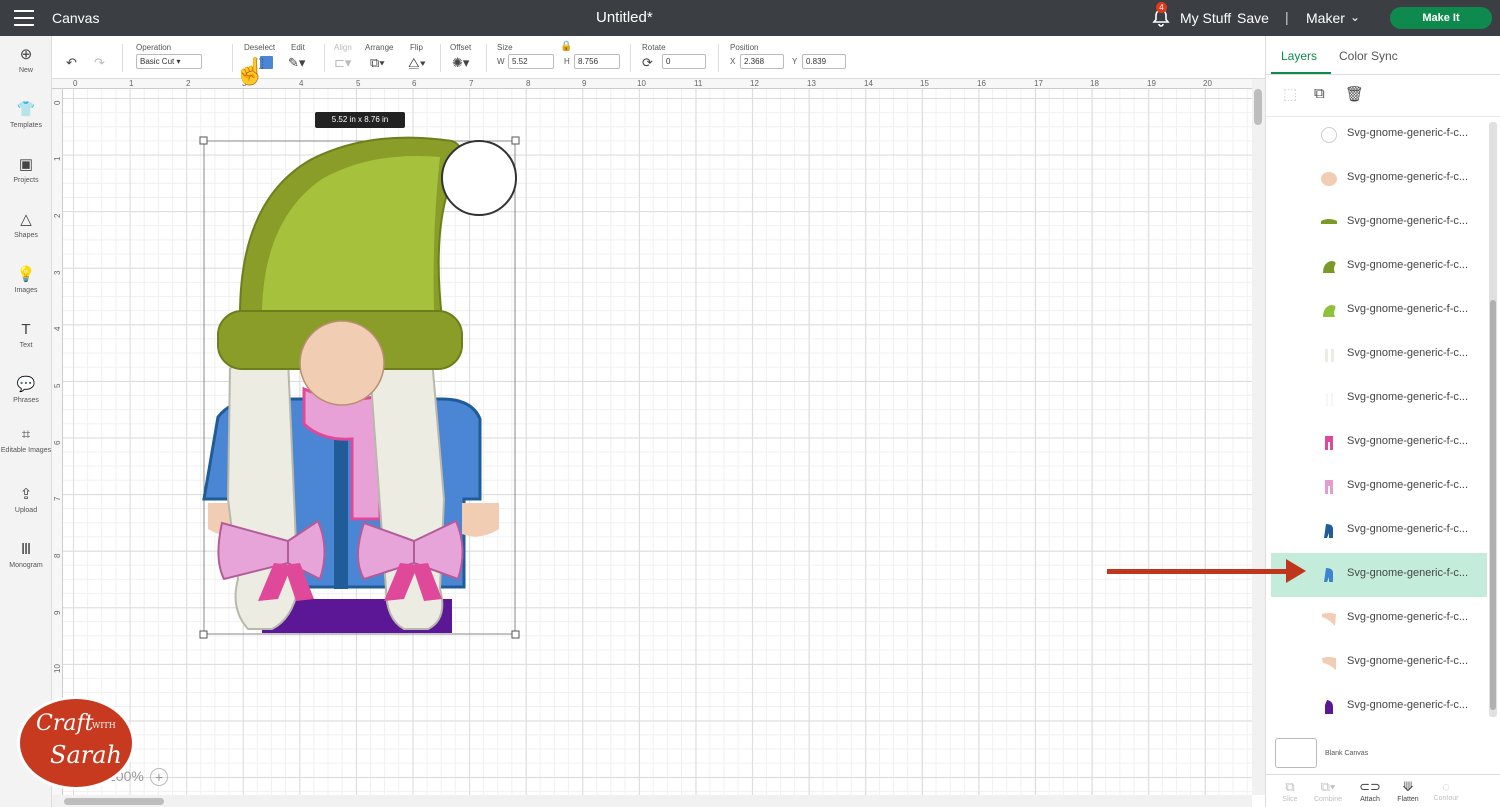 Image resolution: width=1500 pixels, height=807 pixels. Describe the element at coordinates (169, 61) in the screenshot. I see `operation-select: Basic Cut ▾` at that location.